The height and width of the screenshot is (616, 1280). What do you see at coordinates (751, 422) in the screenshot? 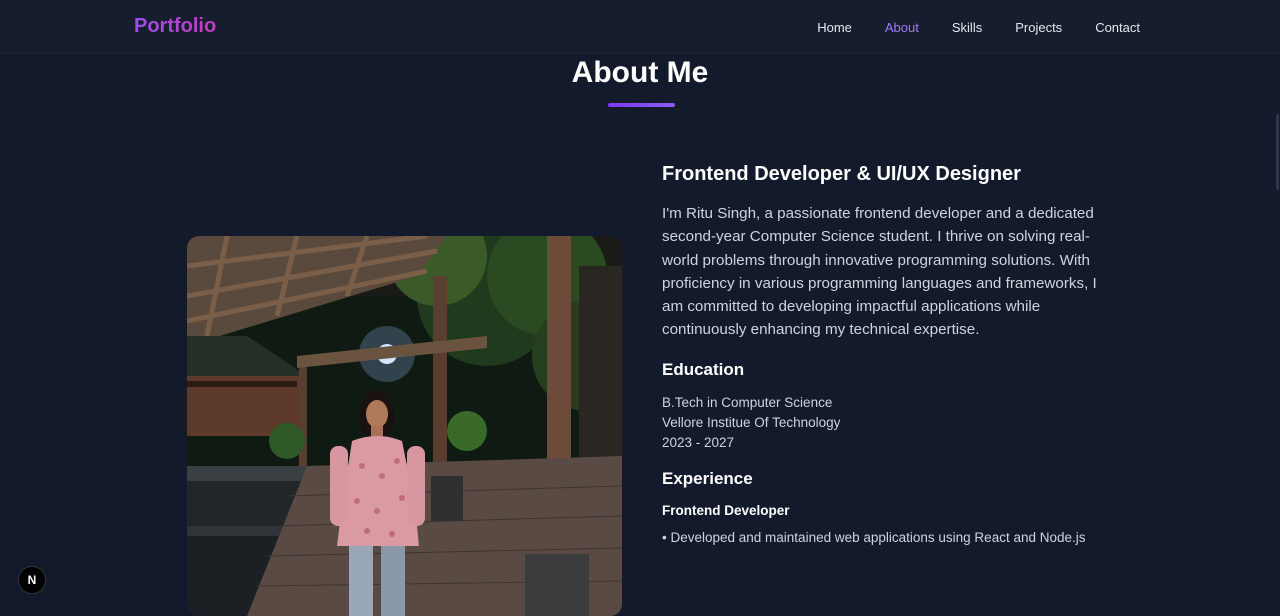
I see `education-school: Vellore Institue Of Technology` at bounding box center [751, 422].